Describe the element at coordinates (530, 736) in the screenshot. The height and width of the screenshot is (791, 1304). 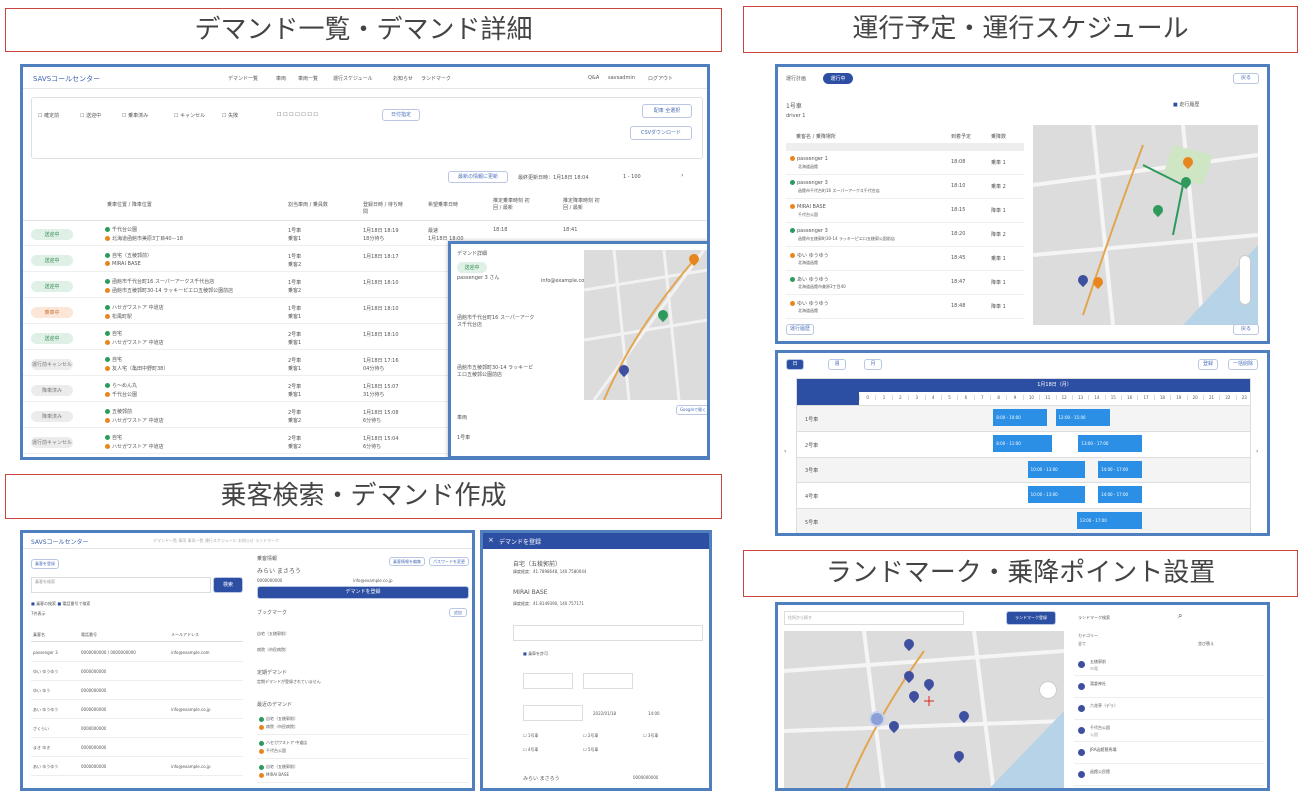
I see `car-checkbox: ☐ 1号車` at that location.